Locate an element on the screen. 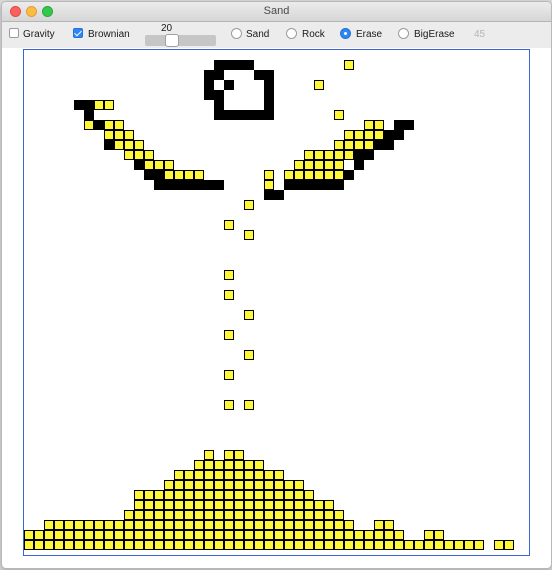  bigerase-radio is located at coordinates (403, 33).